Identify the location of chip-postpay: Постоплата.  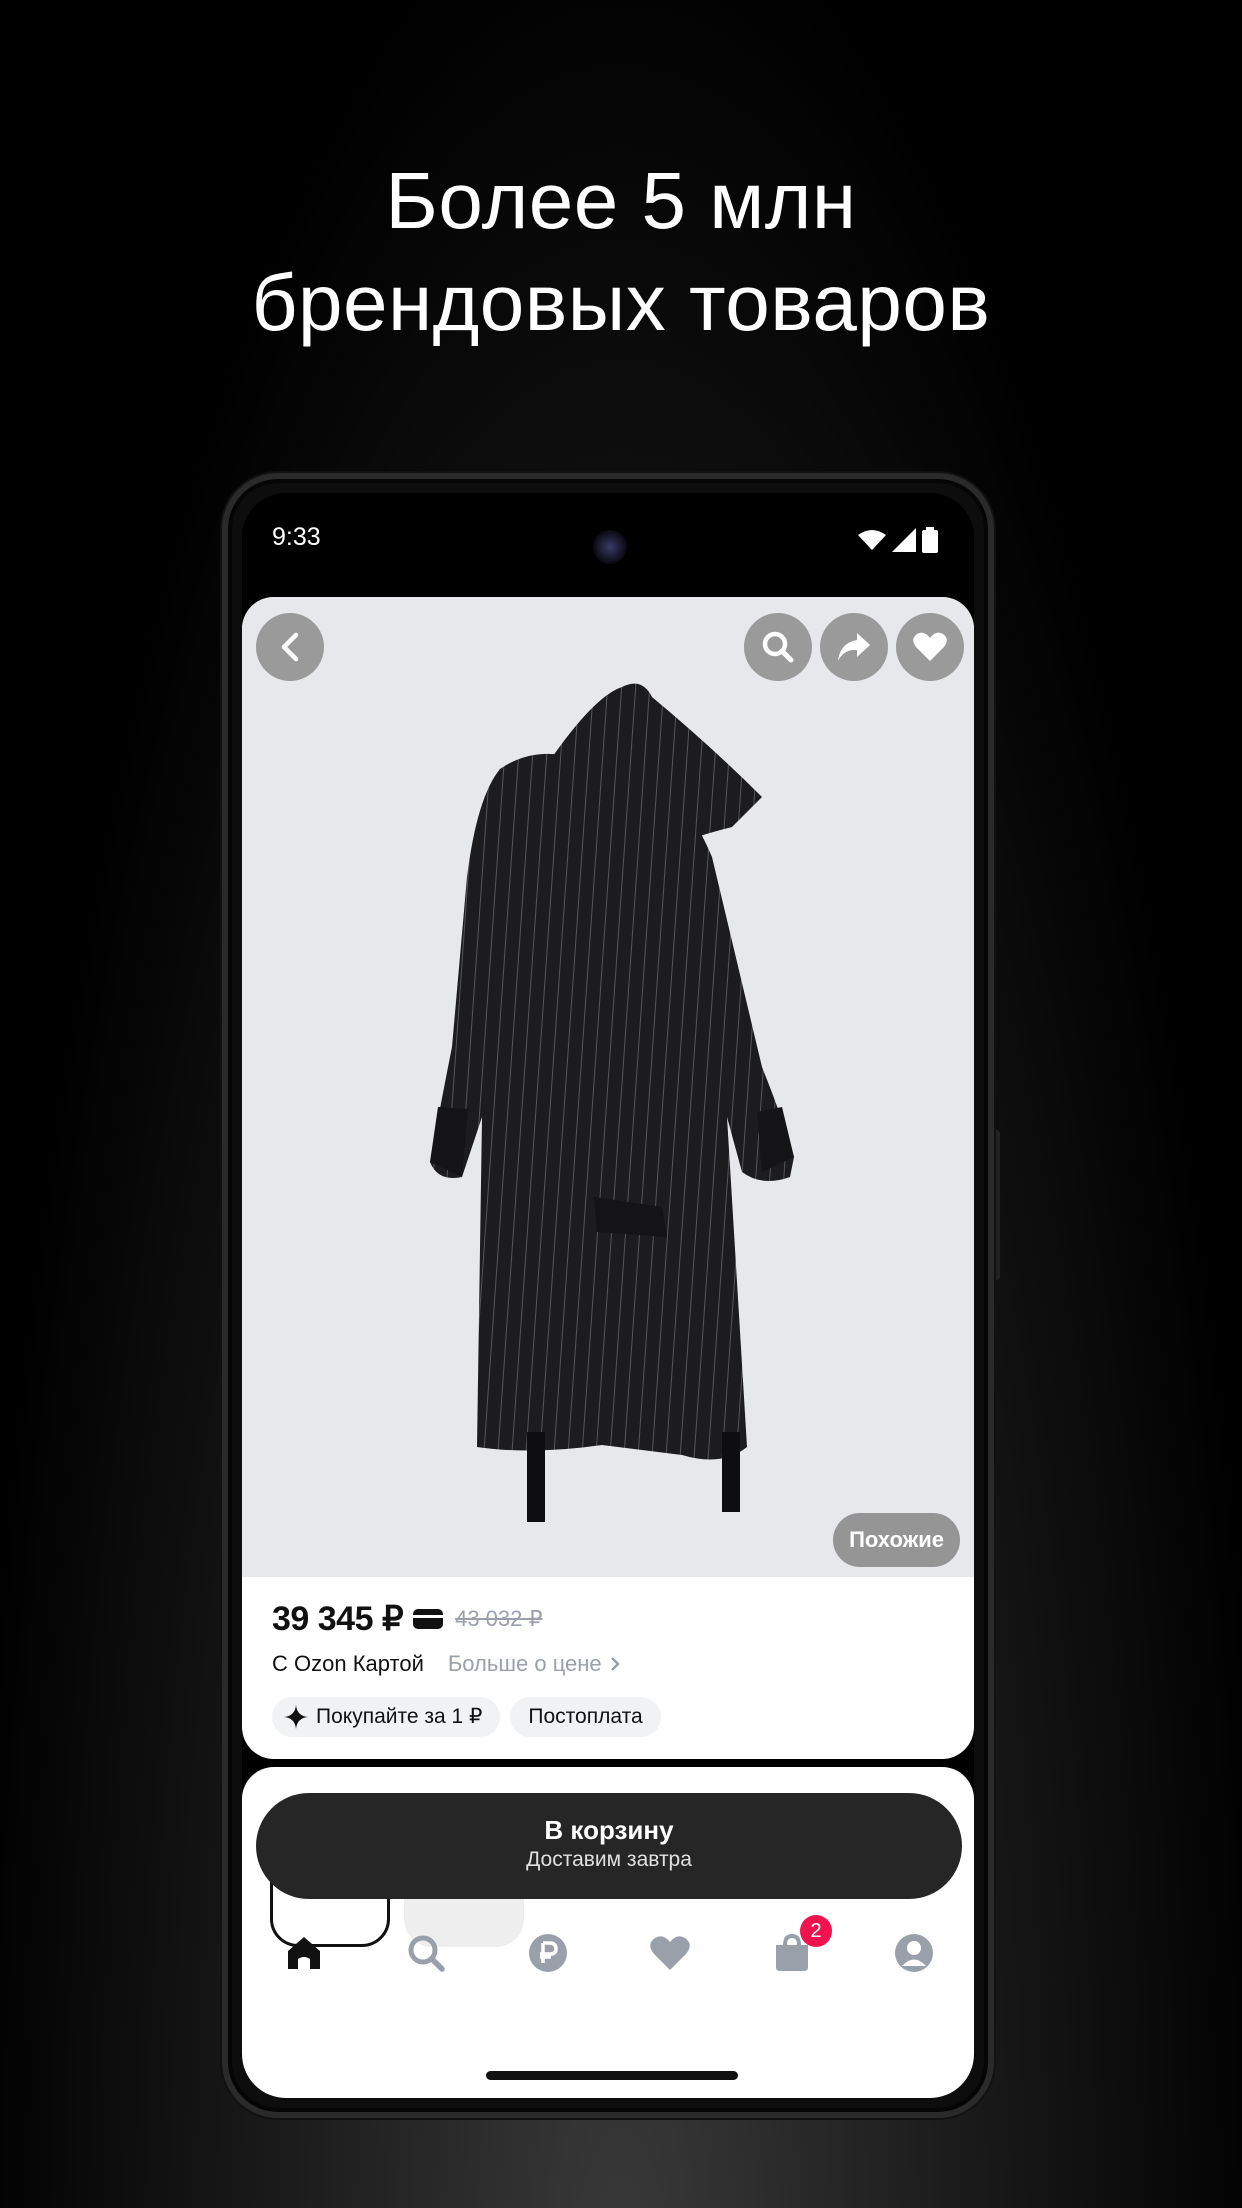
(585, 1717).